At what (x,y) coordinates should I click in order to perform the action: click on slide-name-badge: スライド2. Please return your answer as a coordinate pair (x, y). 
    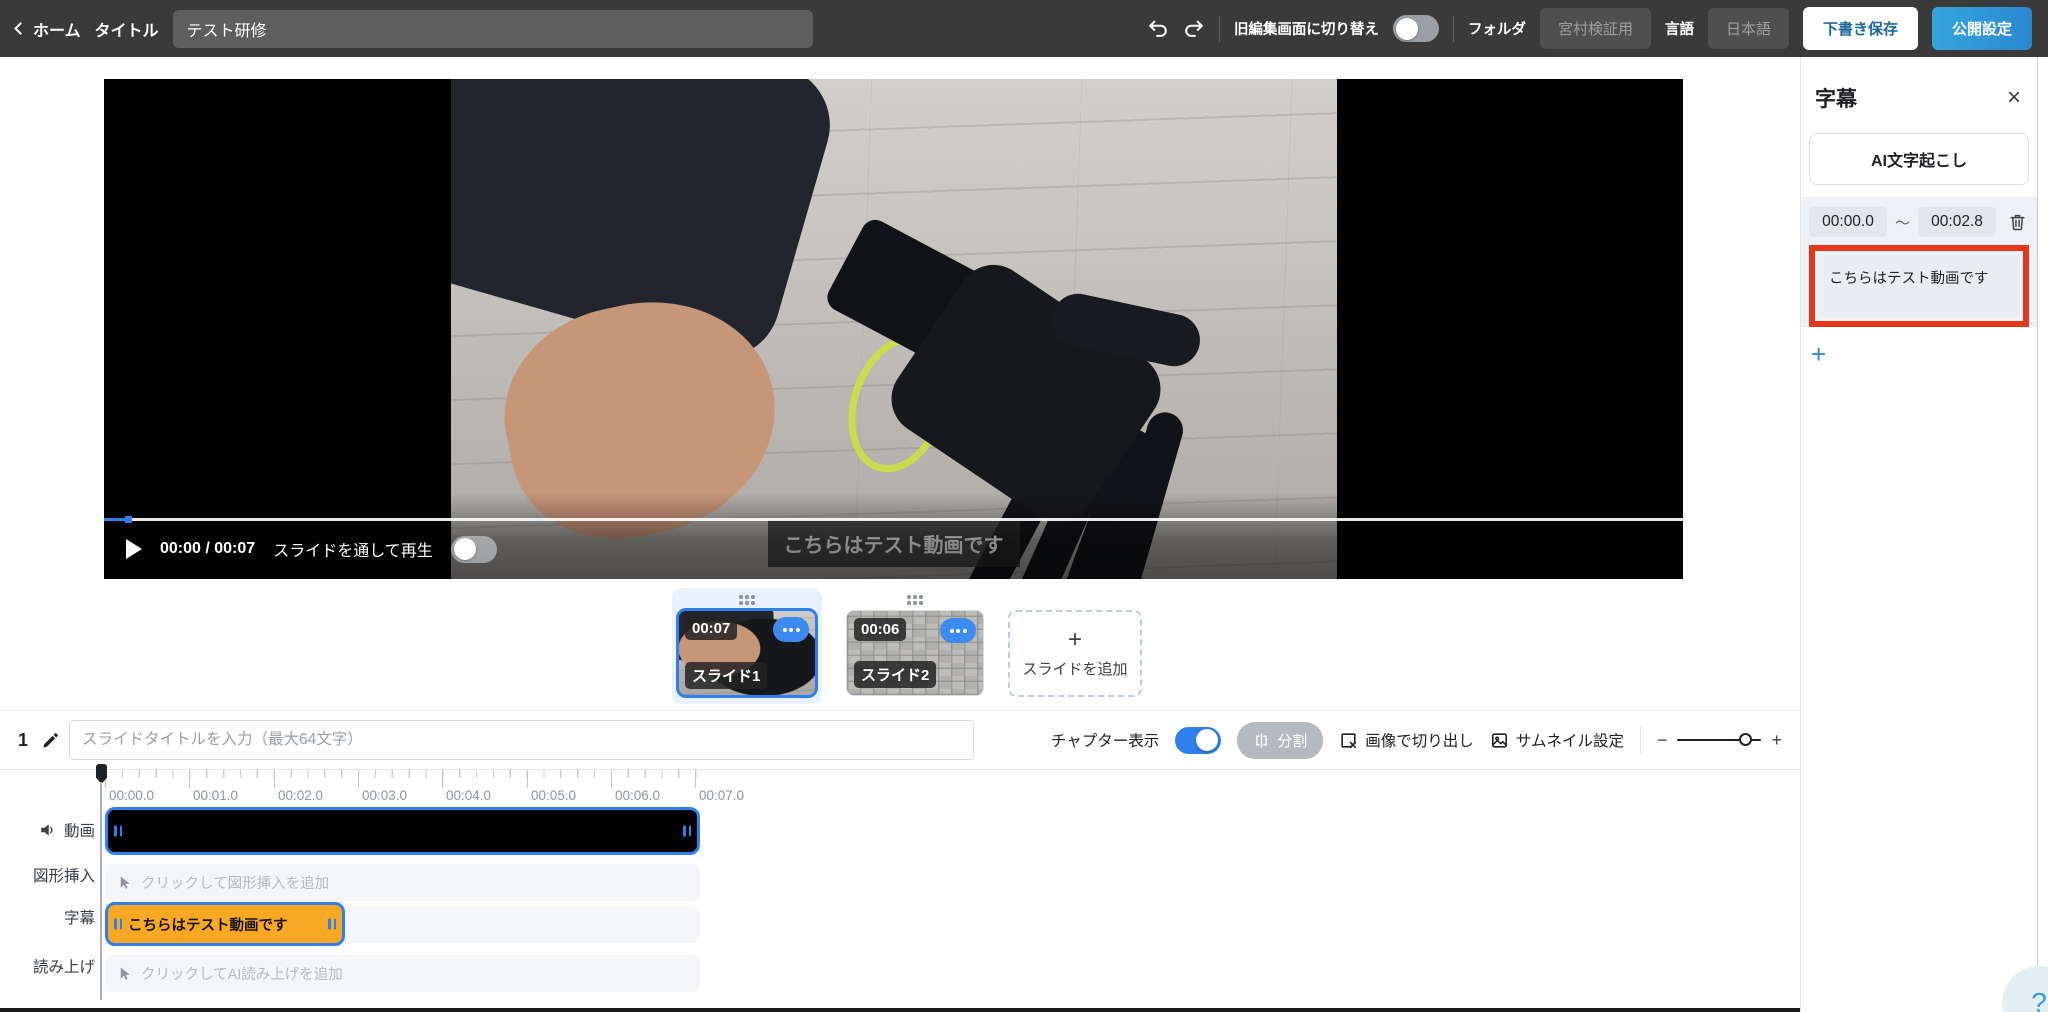
    Looking at the image, I should click on (895, 674).